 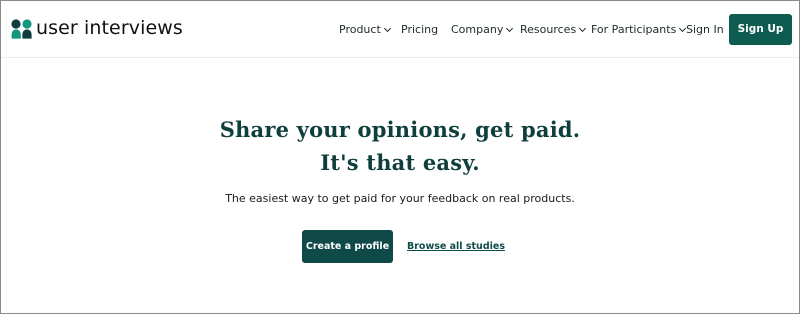 I want to click on nav-for-participants-label: For Participants, so click(x=634, y=29).